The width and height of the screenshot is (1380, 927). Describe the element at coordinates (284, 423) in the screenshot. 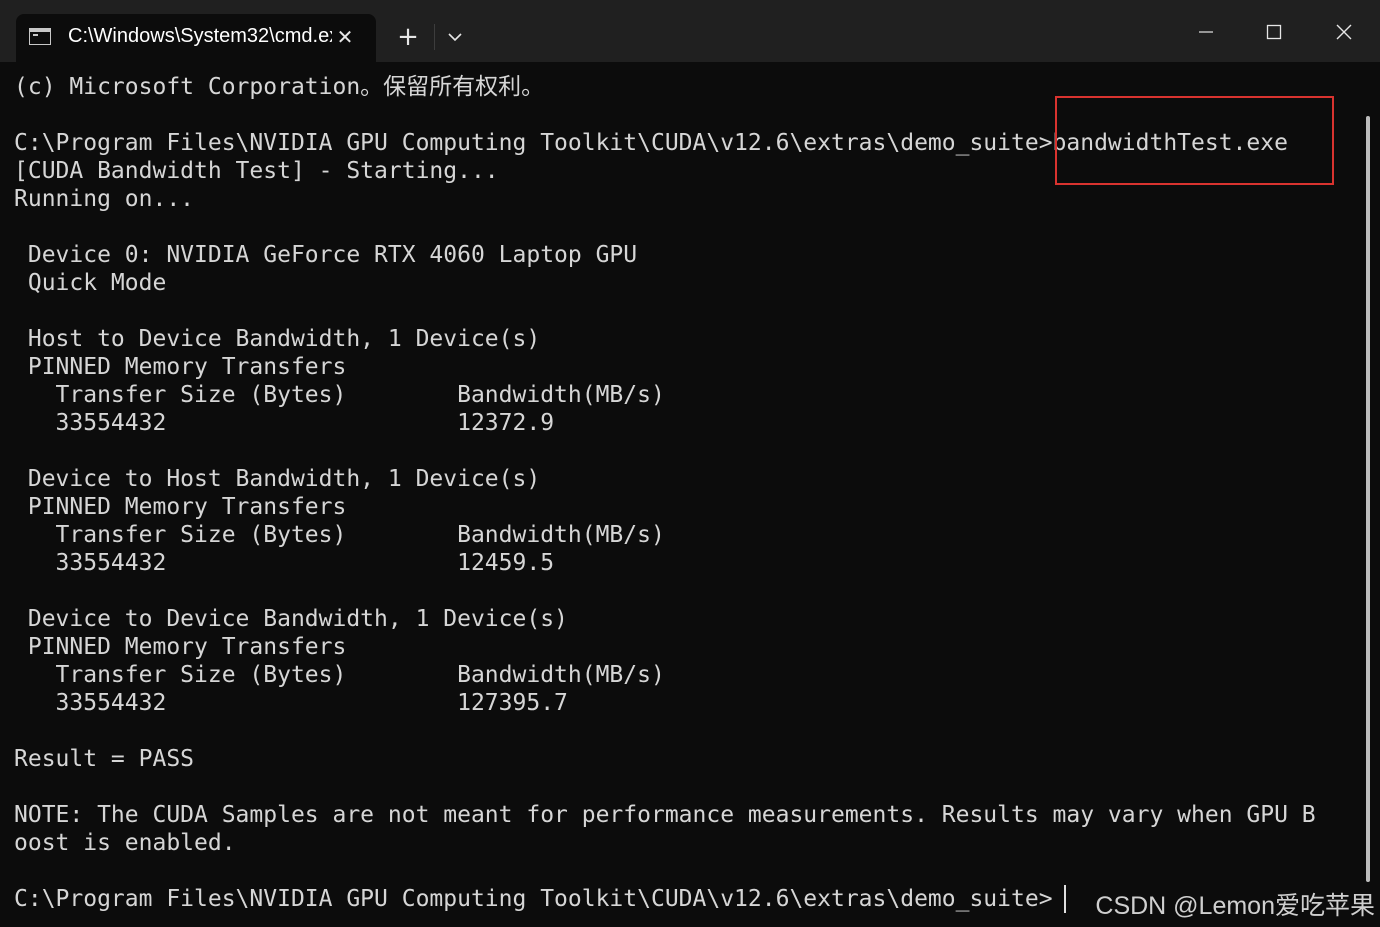

I see `terminal-line: 33554432 12372.9` at that location.